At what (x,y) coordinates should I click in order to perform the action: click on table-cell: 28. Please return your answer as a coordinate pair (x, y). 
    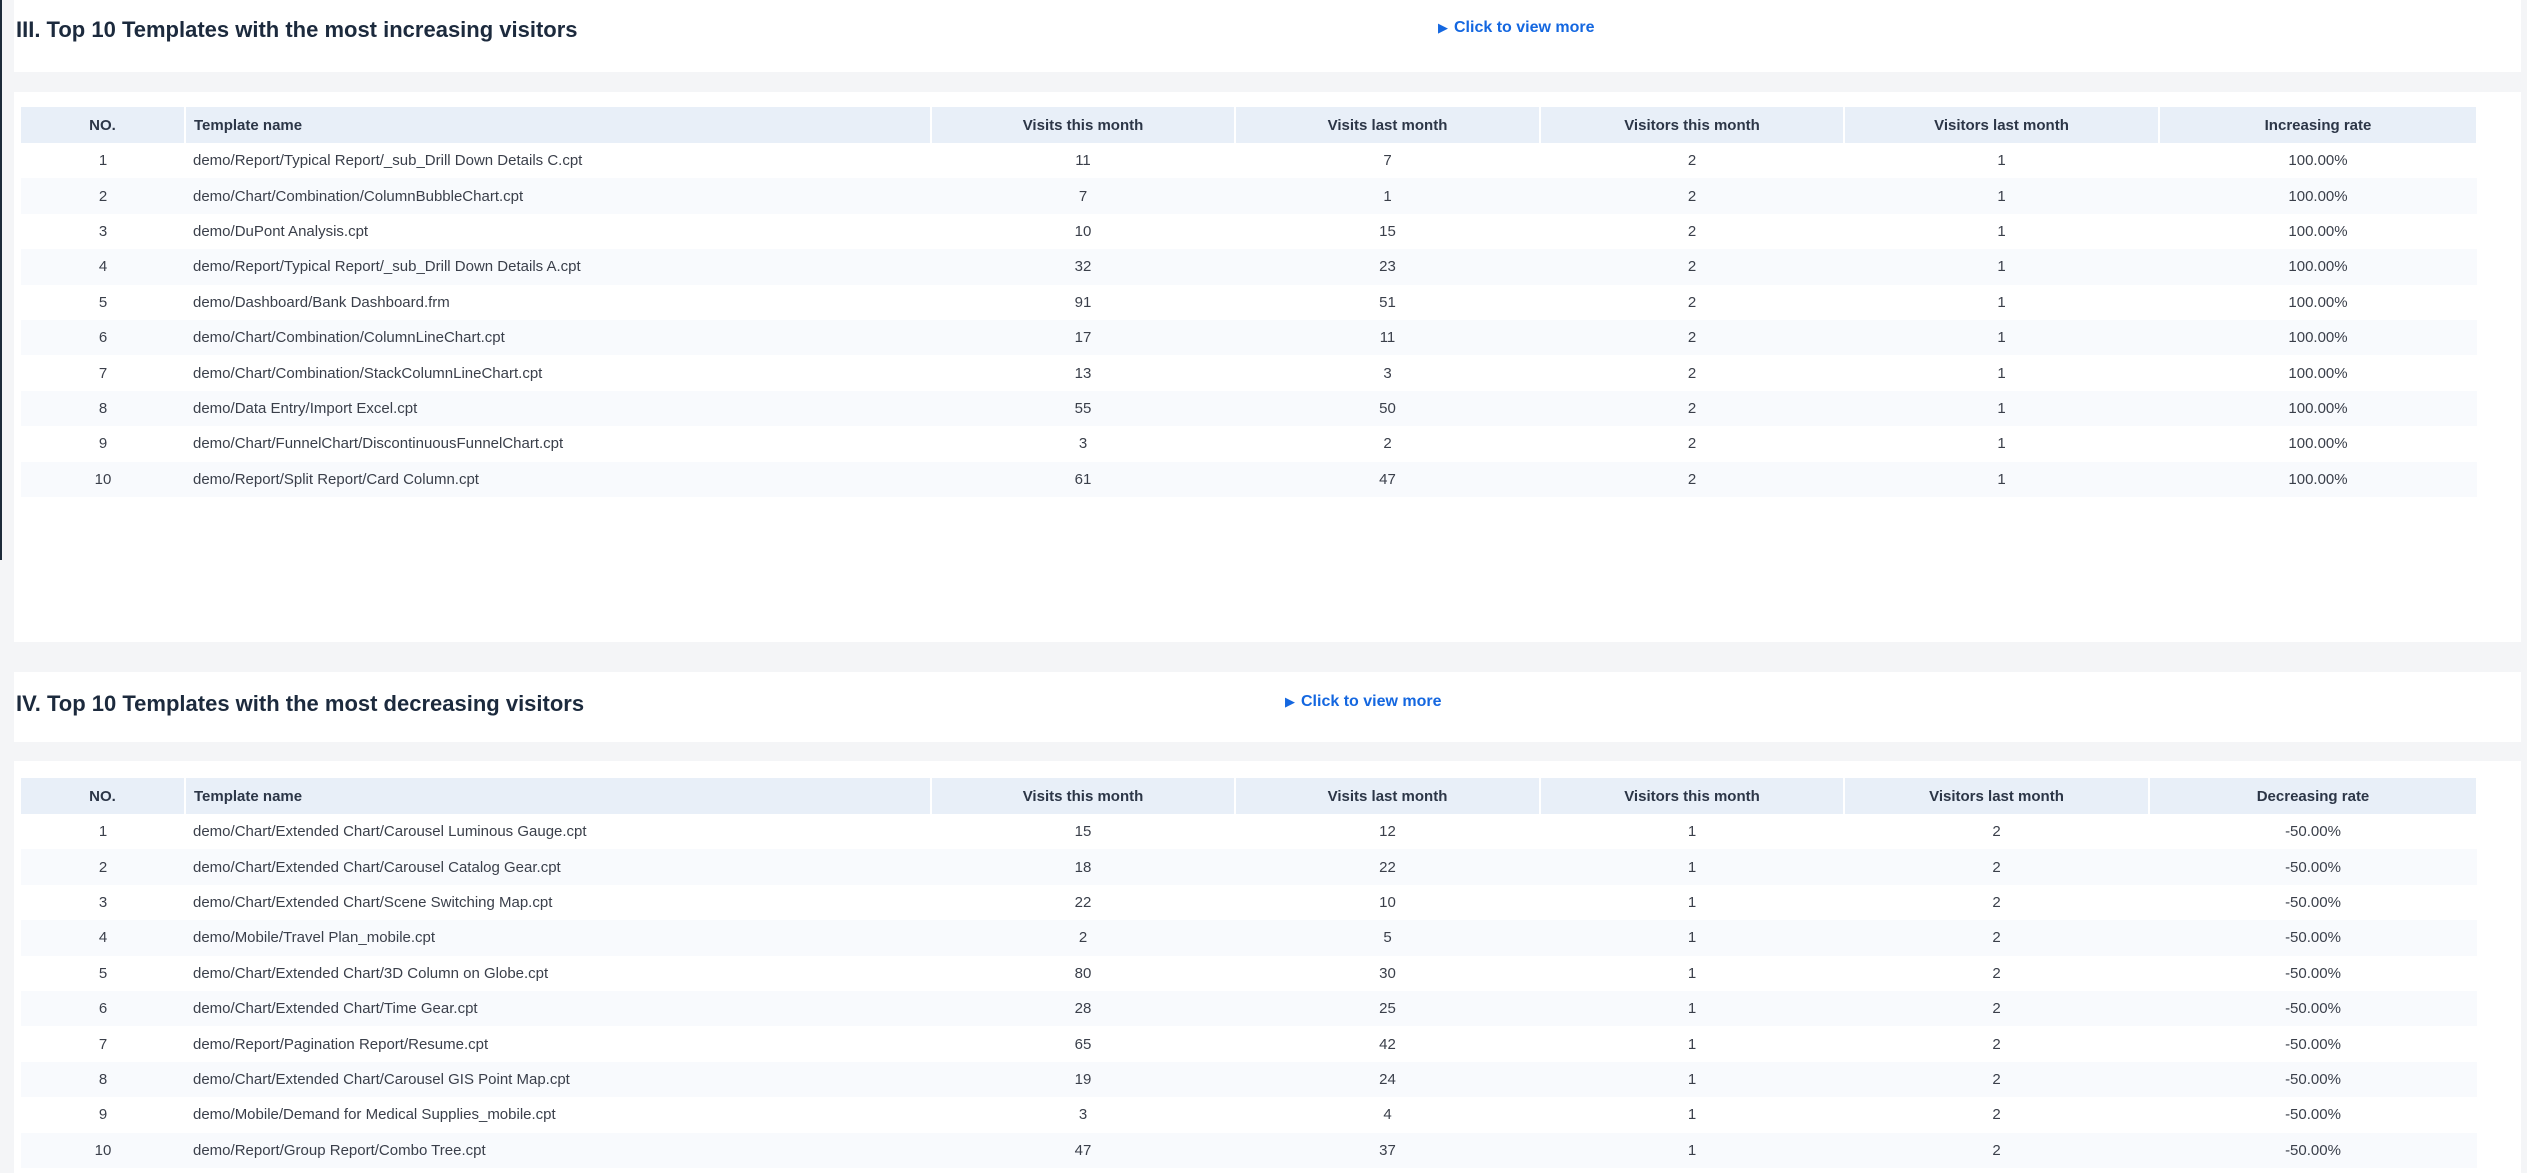
    Looking at the image, I should click on (1083, 1008).